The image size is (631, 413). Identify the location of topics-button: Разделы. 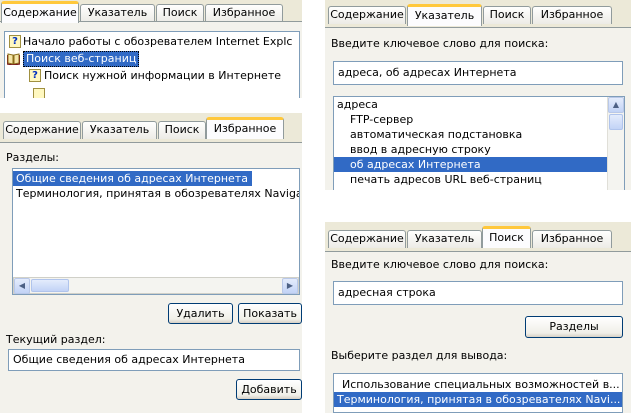
(574, 327).